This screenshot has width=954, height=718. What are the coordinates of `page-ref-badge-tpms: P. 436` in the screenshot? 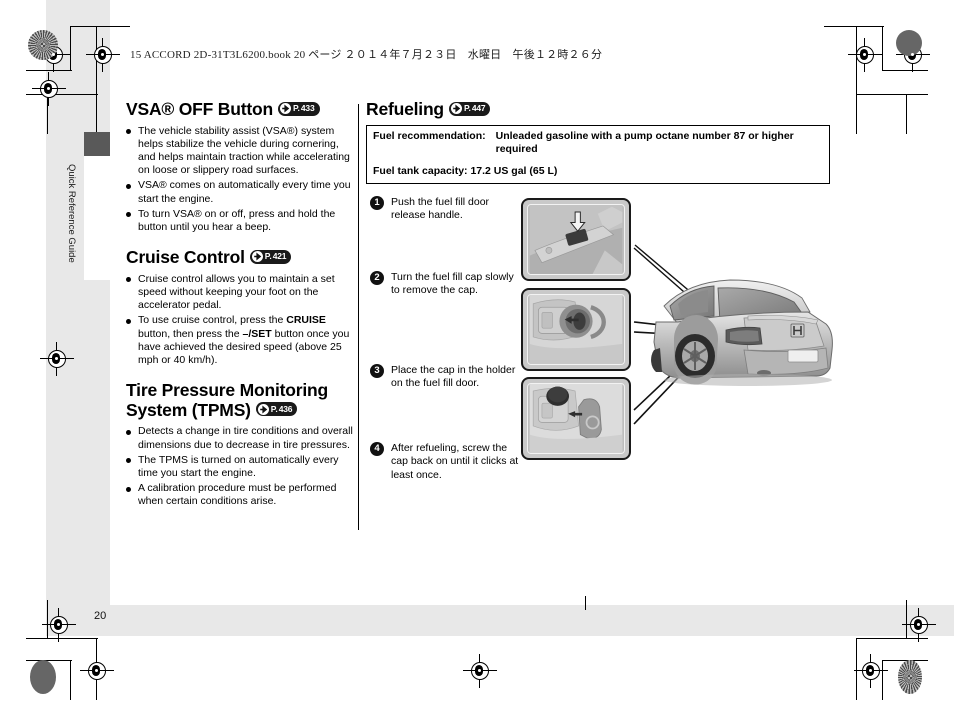 It's located at (276, 409).